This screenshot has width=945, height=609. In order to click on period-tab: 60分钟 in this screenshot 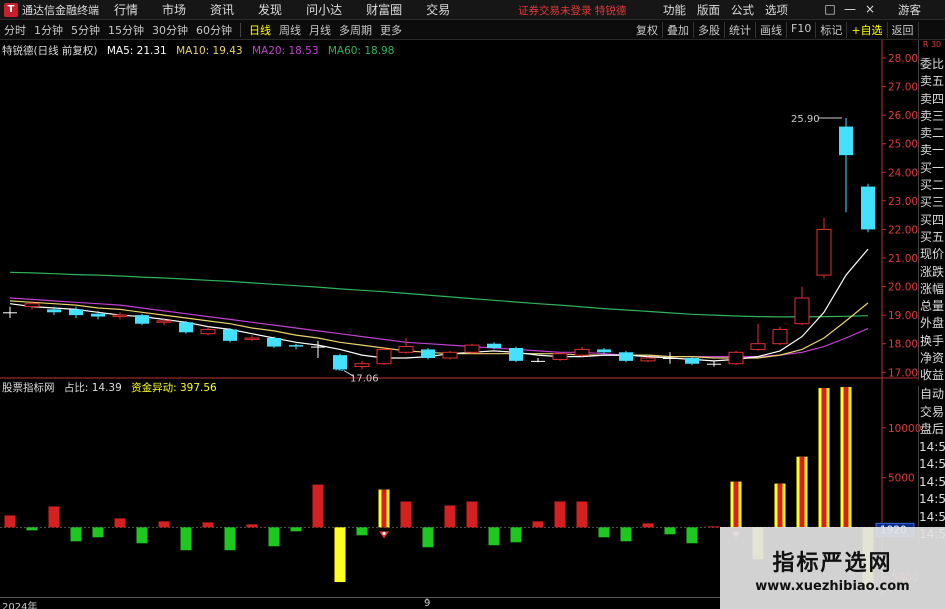, I will do `click(214, 30)`.